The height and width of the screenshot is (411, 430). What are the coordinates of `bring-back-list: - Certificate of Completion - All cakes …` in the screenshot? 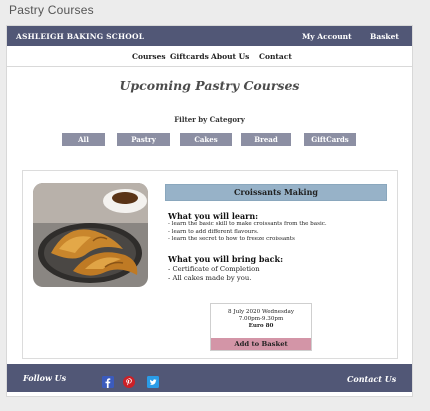 It's located at (214, 274).